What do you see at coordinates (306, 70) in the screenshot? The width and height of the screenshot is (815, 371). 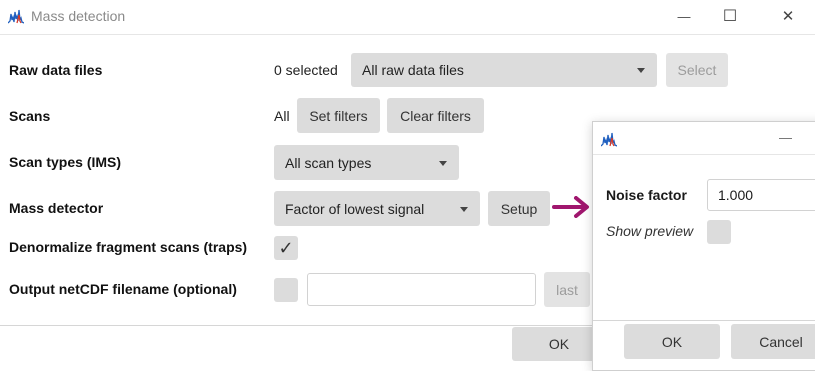 I see `raw-data-files-selected-count: 0 selected` at bounding box center [306, 70].